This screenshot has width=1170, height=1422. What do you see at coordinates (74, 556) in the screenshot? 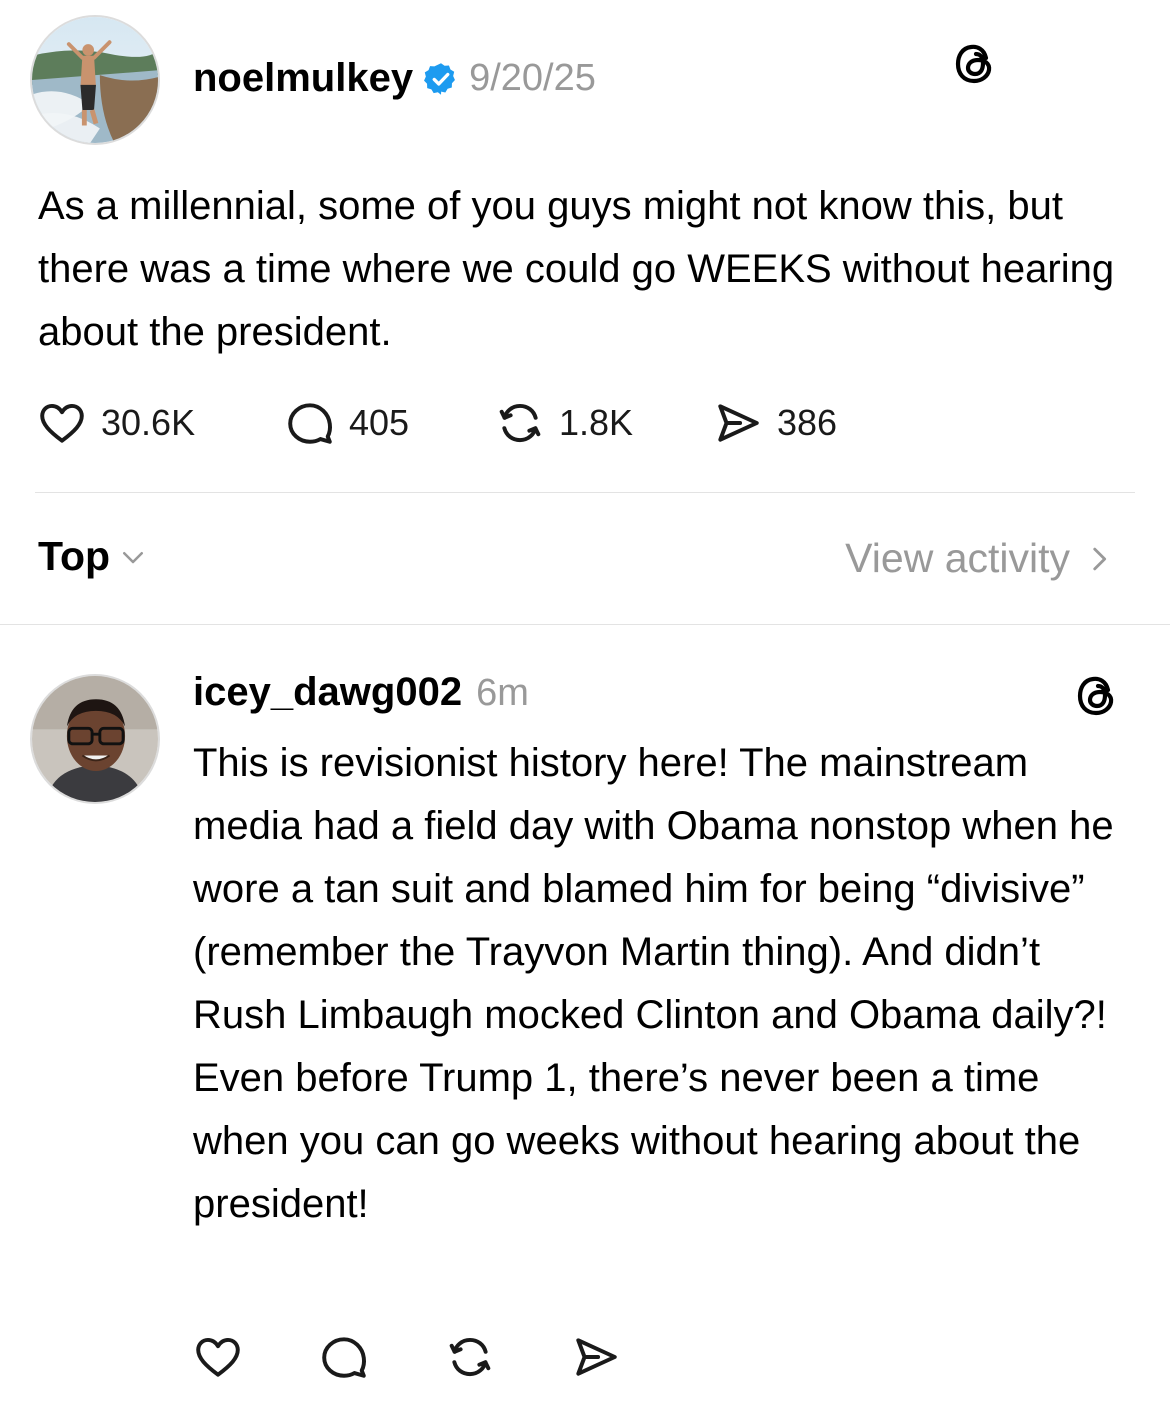
I see `sort-label: Top` at bounding box center [74, 556].